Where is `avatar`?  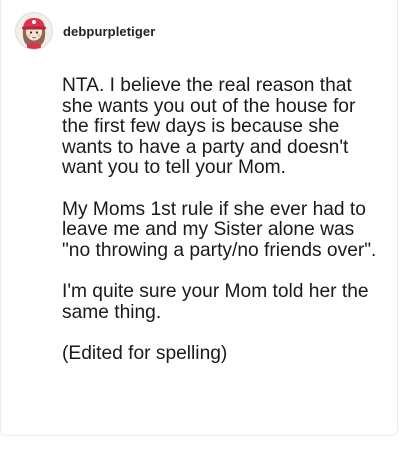 avatar is located at coordinates (34, 31).